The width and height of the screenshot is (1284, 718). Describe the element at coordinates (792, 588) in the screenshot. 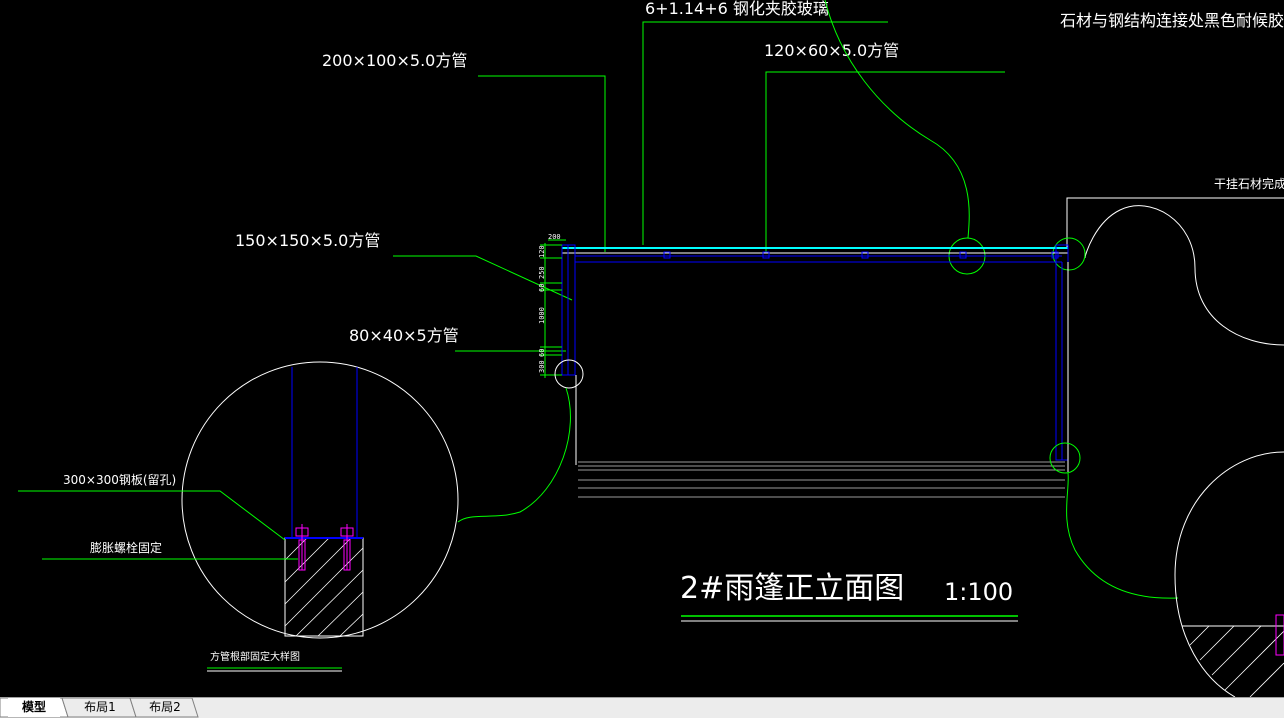

I see `main-title: 2#雨篷正立面图` at that location.